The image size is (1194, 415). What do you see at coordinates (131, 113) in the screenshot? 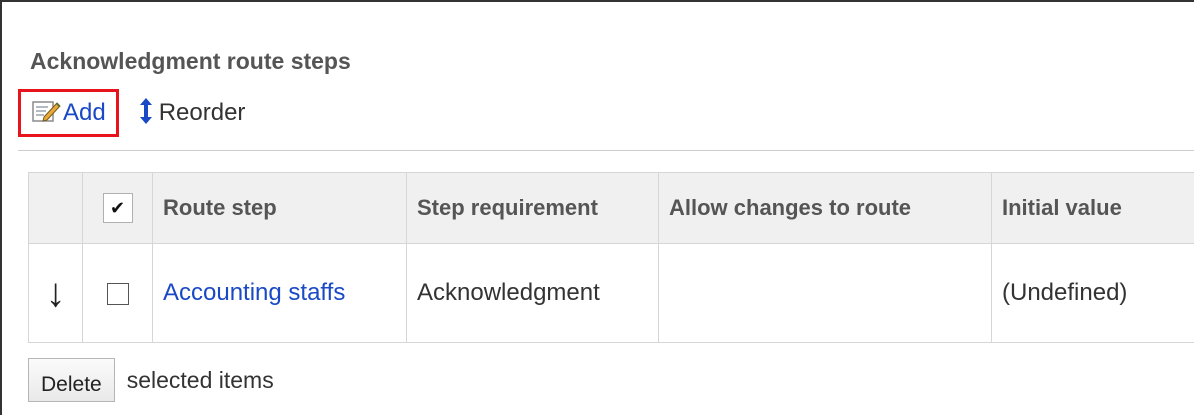
I see `toolbar: Add Reorder` at bounding box center [131, 113].